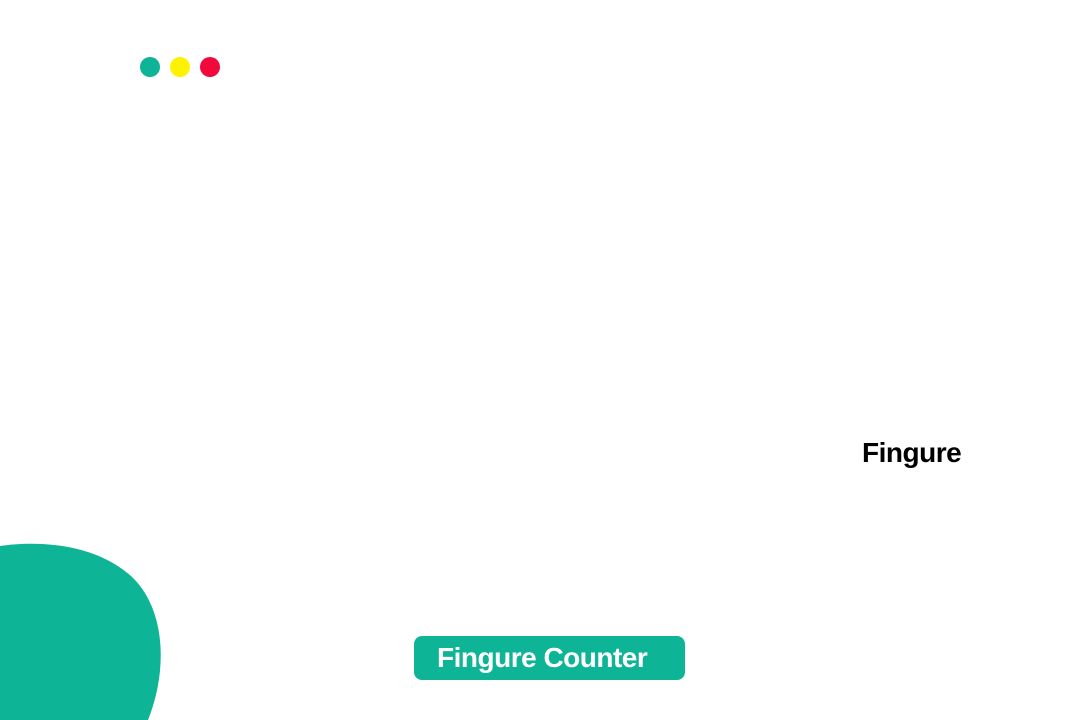 The image size is (1080, 720). I want to click on decorative-blob, so click(80, 631).